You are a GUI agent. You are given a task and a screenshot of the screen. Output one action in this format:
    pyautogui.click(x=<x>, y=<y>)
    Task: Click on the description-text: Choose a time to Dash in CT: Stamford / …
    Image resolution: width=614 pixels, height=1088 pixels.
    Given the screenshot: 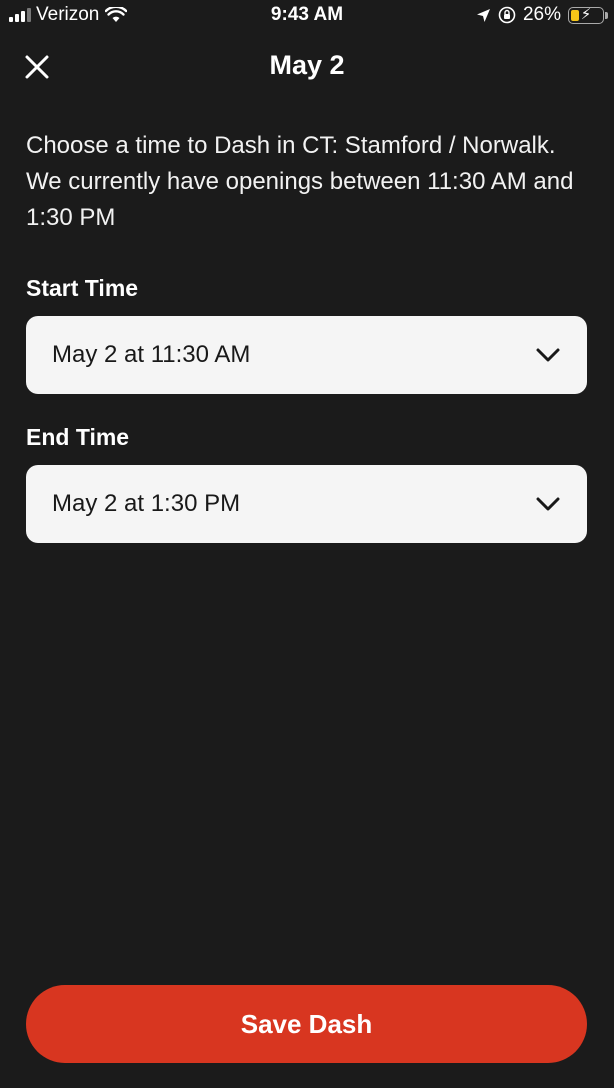 What is the action you would take?
    pyautogui.click(x=300, y=181)
    